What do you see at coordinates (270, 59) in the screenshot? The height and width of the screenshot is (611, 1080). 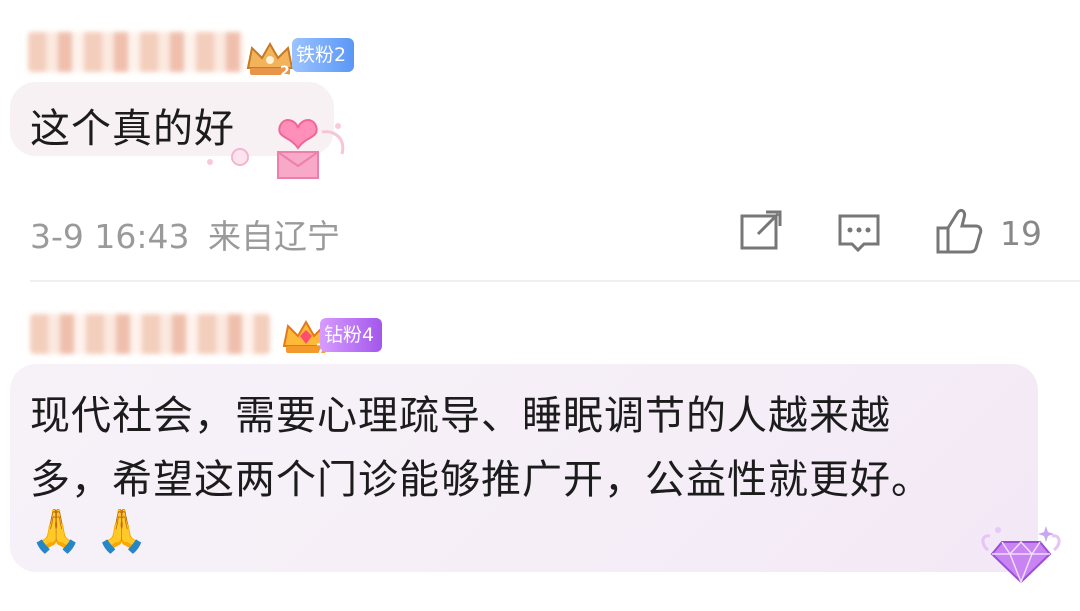 I see `crown-icon: 2` at bounding box center [270, 59].